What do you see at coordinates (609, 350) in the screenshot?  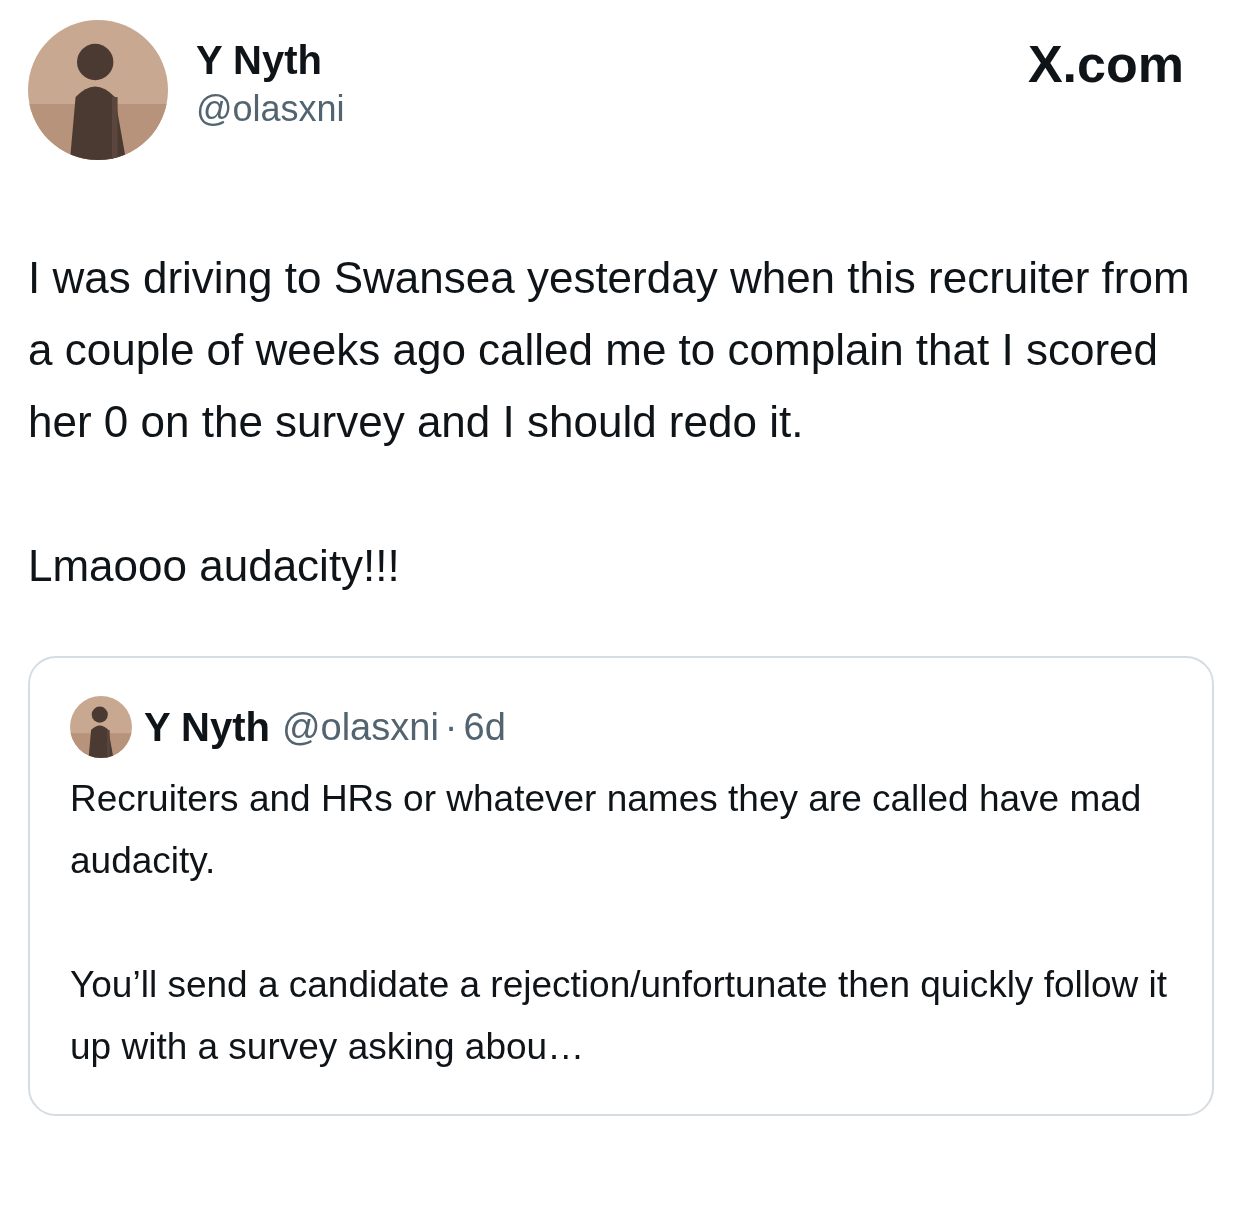 I see `tweet-text: I was driving to Swansea yesterday when this recruiter from a couple of weeks ago called me to complain that I scored her 0 on the survey and I should redo it.` at bounding box center [609, 350].